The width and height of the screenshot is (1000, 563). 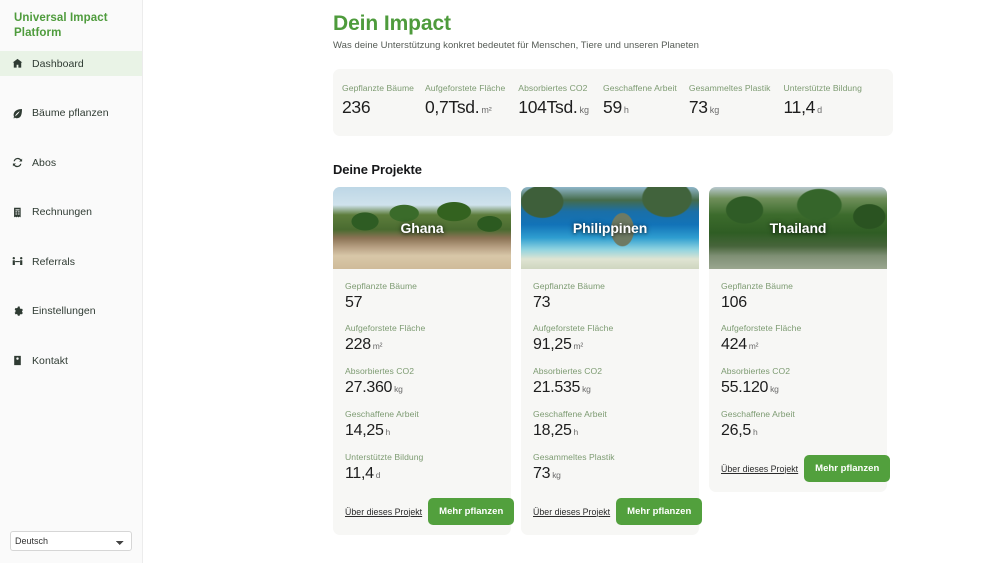 What do you see at coordinates (381, 286) in the screenshot?
I see `metric-label: Gepflanzte Bäume` at bounding box center [381, 286].